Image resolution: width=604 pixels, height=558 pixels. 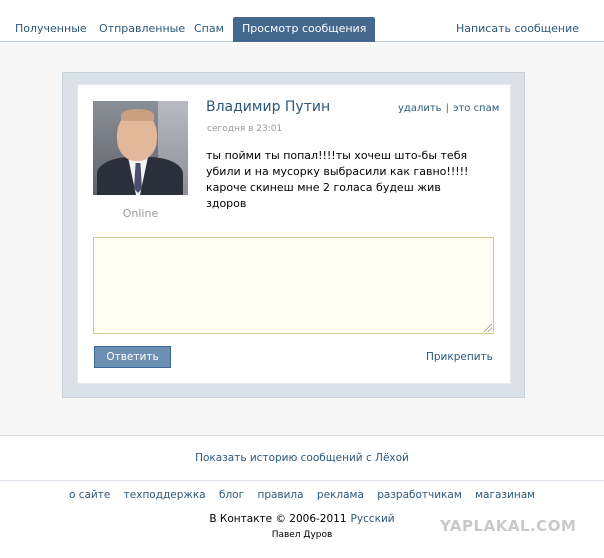 What do you see at coordinates (268, 107) in the screenshot?
I see `sender-name: Владимир Путин` at bounding box center [268, 107].